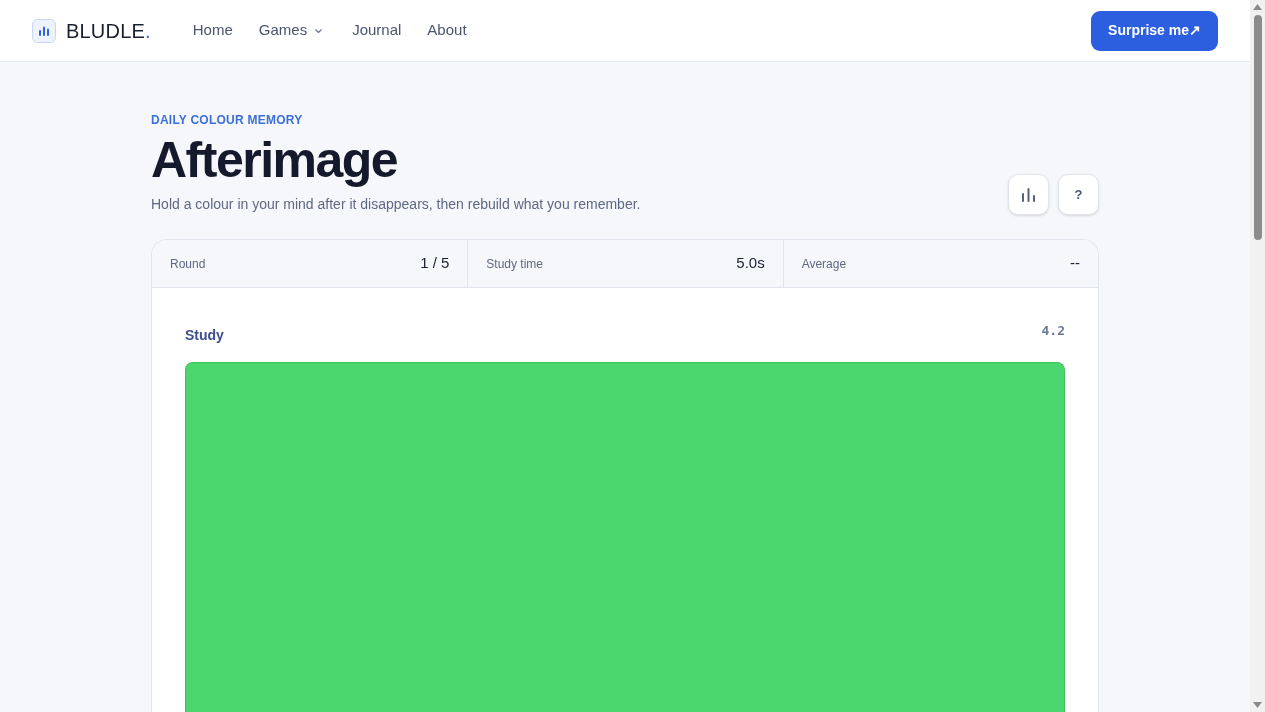 The image size is (1265, 712). Describe the element at coordinates (1257, 127) in the screenshot. I see `scrollbar-thumb` at that location.